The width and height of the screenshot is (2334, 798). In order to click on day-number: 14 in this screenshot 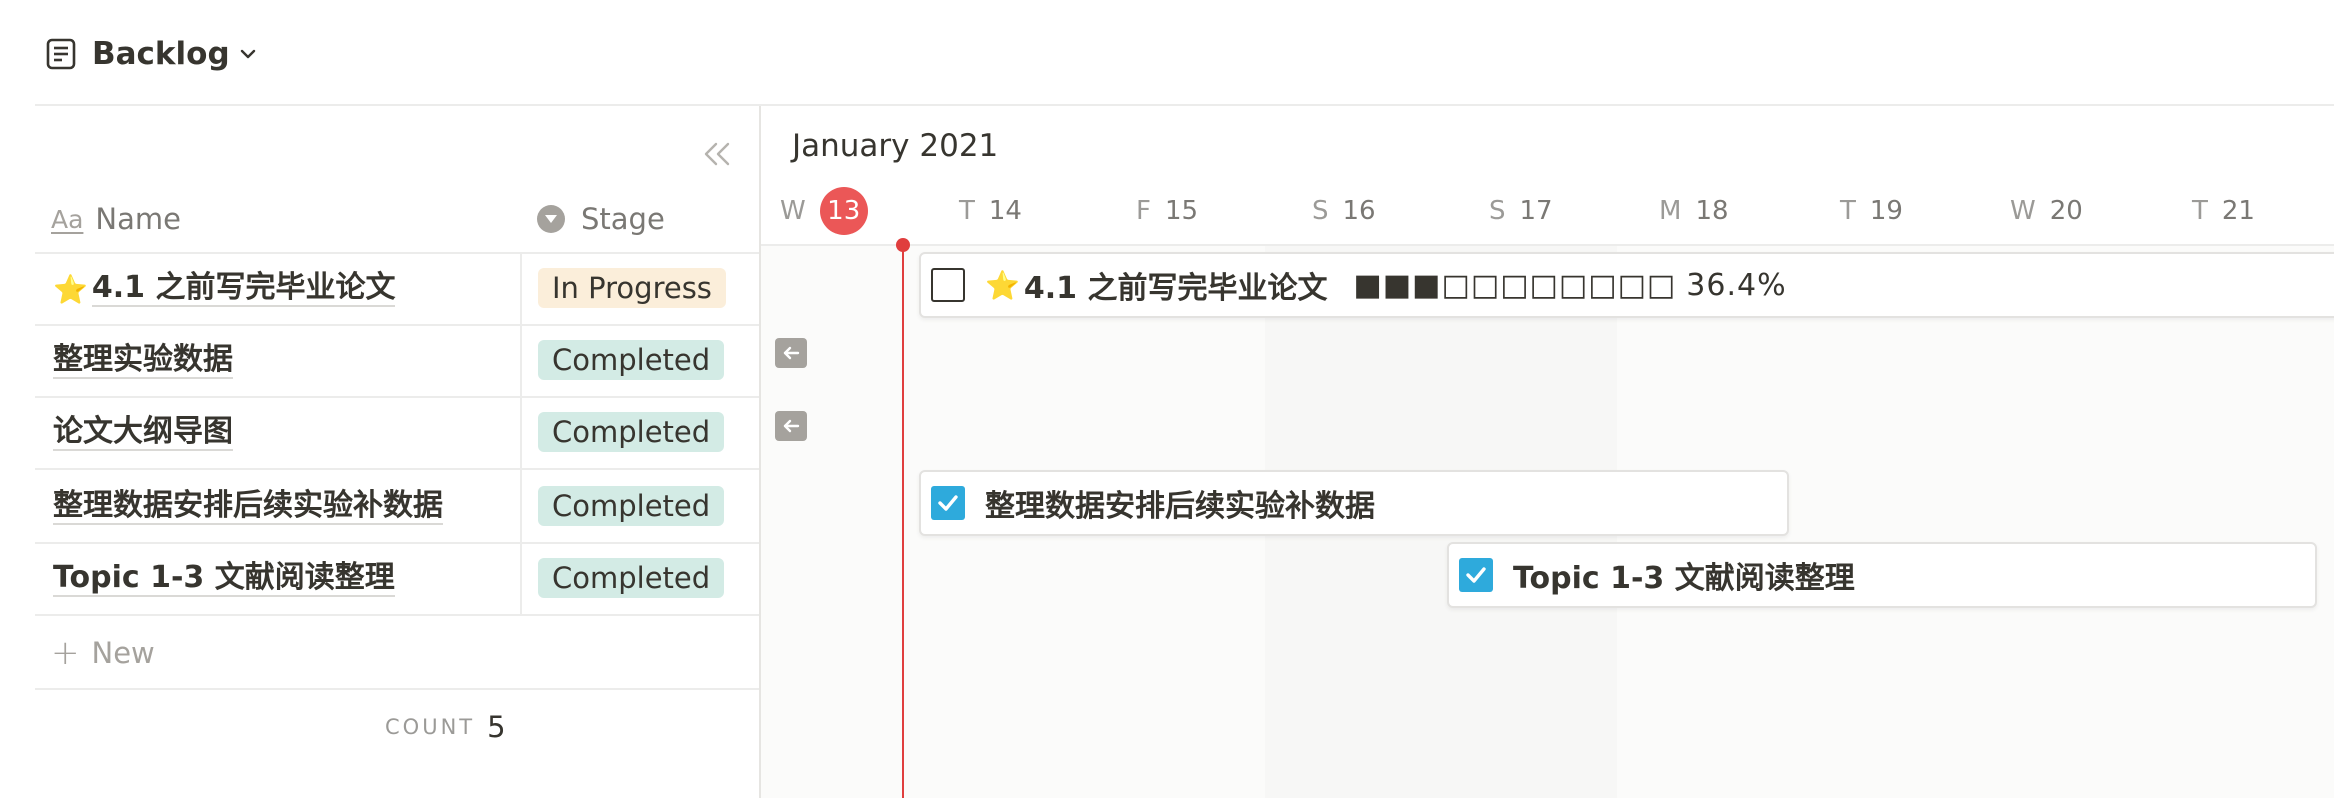, I will do `click(1005, 211)`.